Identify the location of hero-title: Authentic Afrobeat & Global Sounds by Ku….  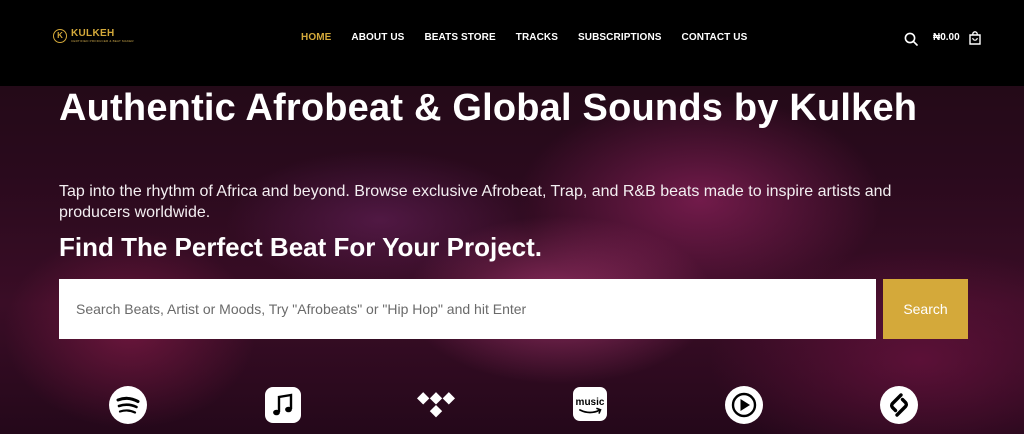
(488, 108).